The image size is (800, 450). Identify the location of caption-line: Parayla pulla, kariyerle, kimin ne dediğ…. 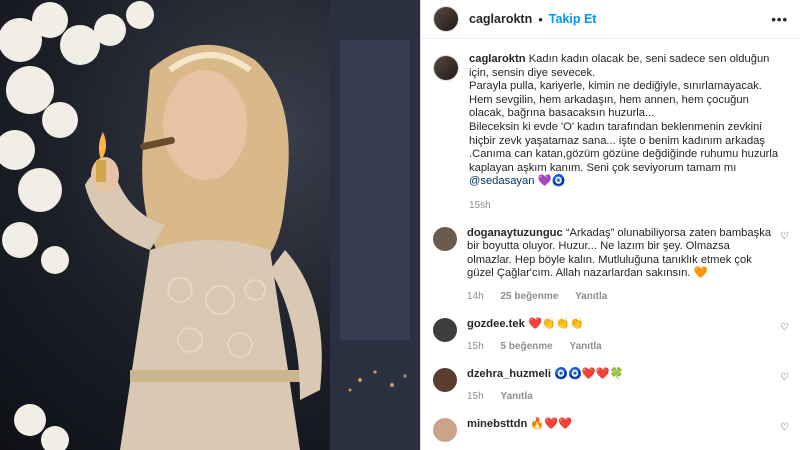
(615, 86).